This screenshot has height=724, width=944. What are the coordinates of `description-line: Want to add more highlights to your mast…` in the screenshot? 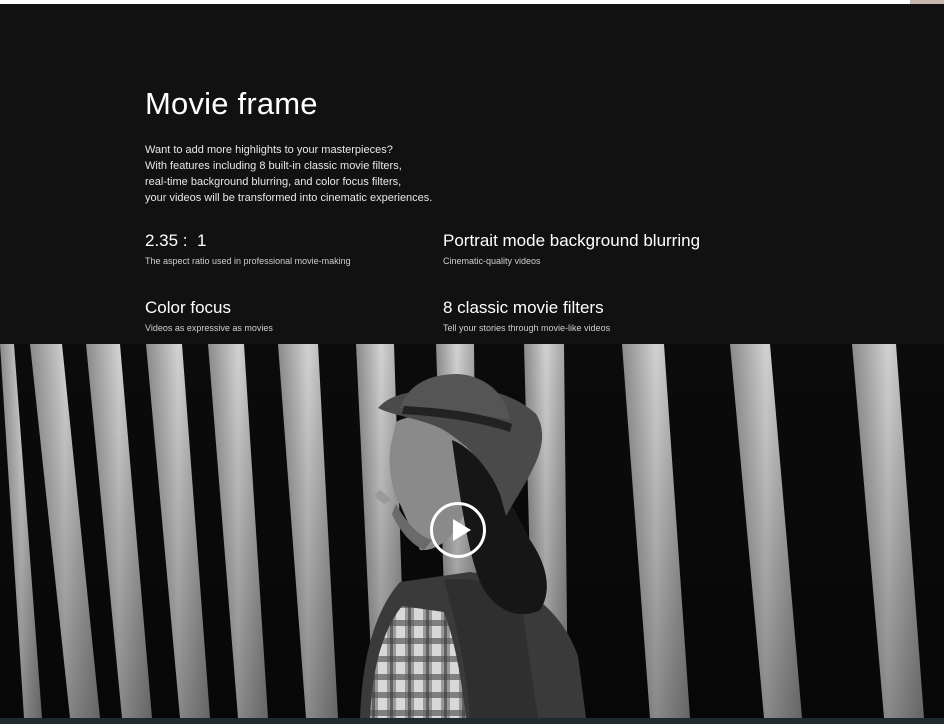 It's located at (269, 150).